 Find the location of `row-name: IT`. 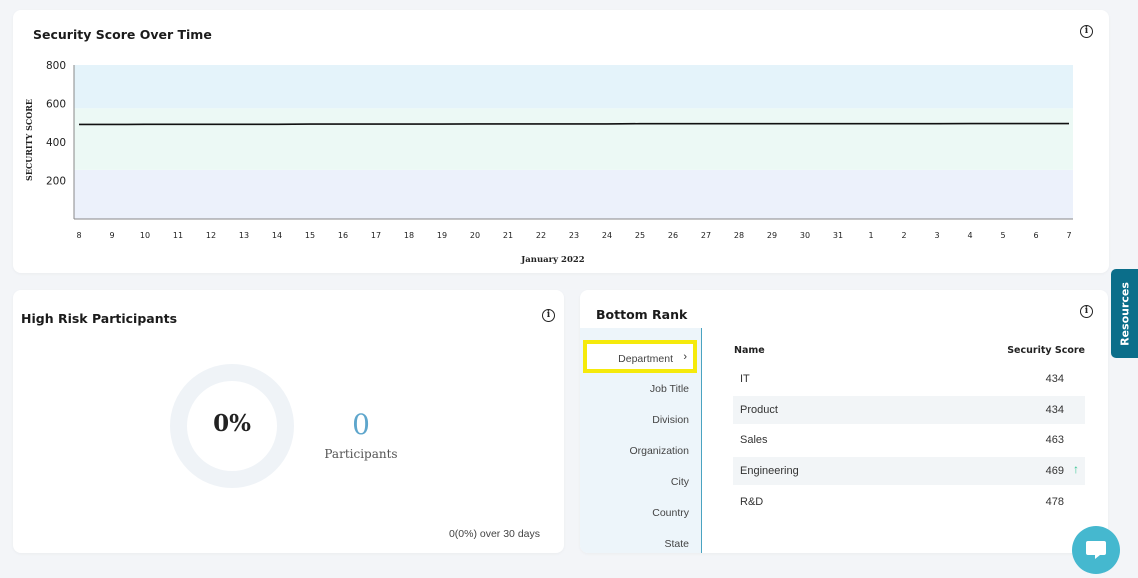

row-name: IT is located at coordinates (745, 379).